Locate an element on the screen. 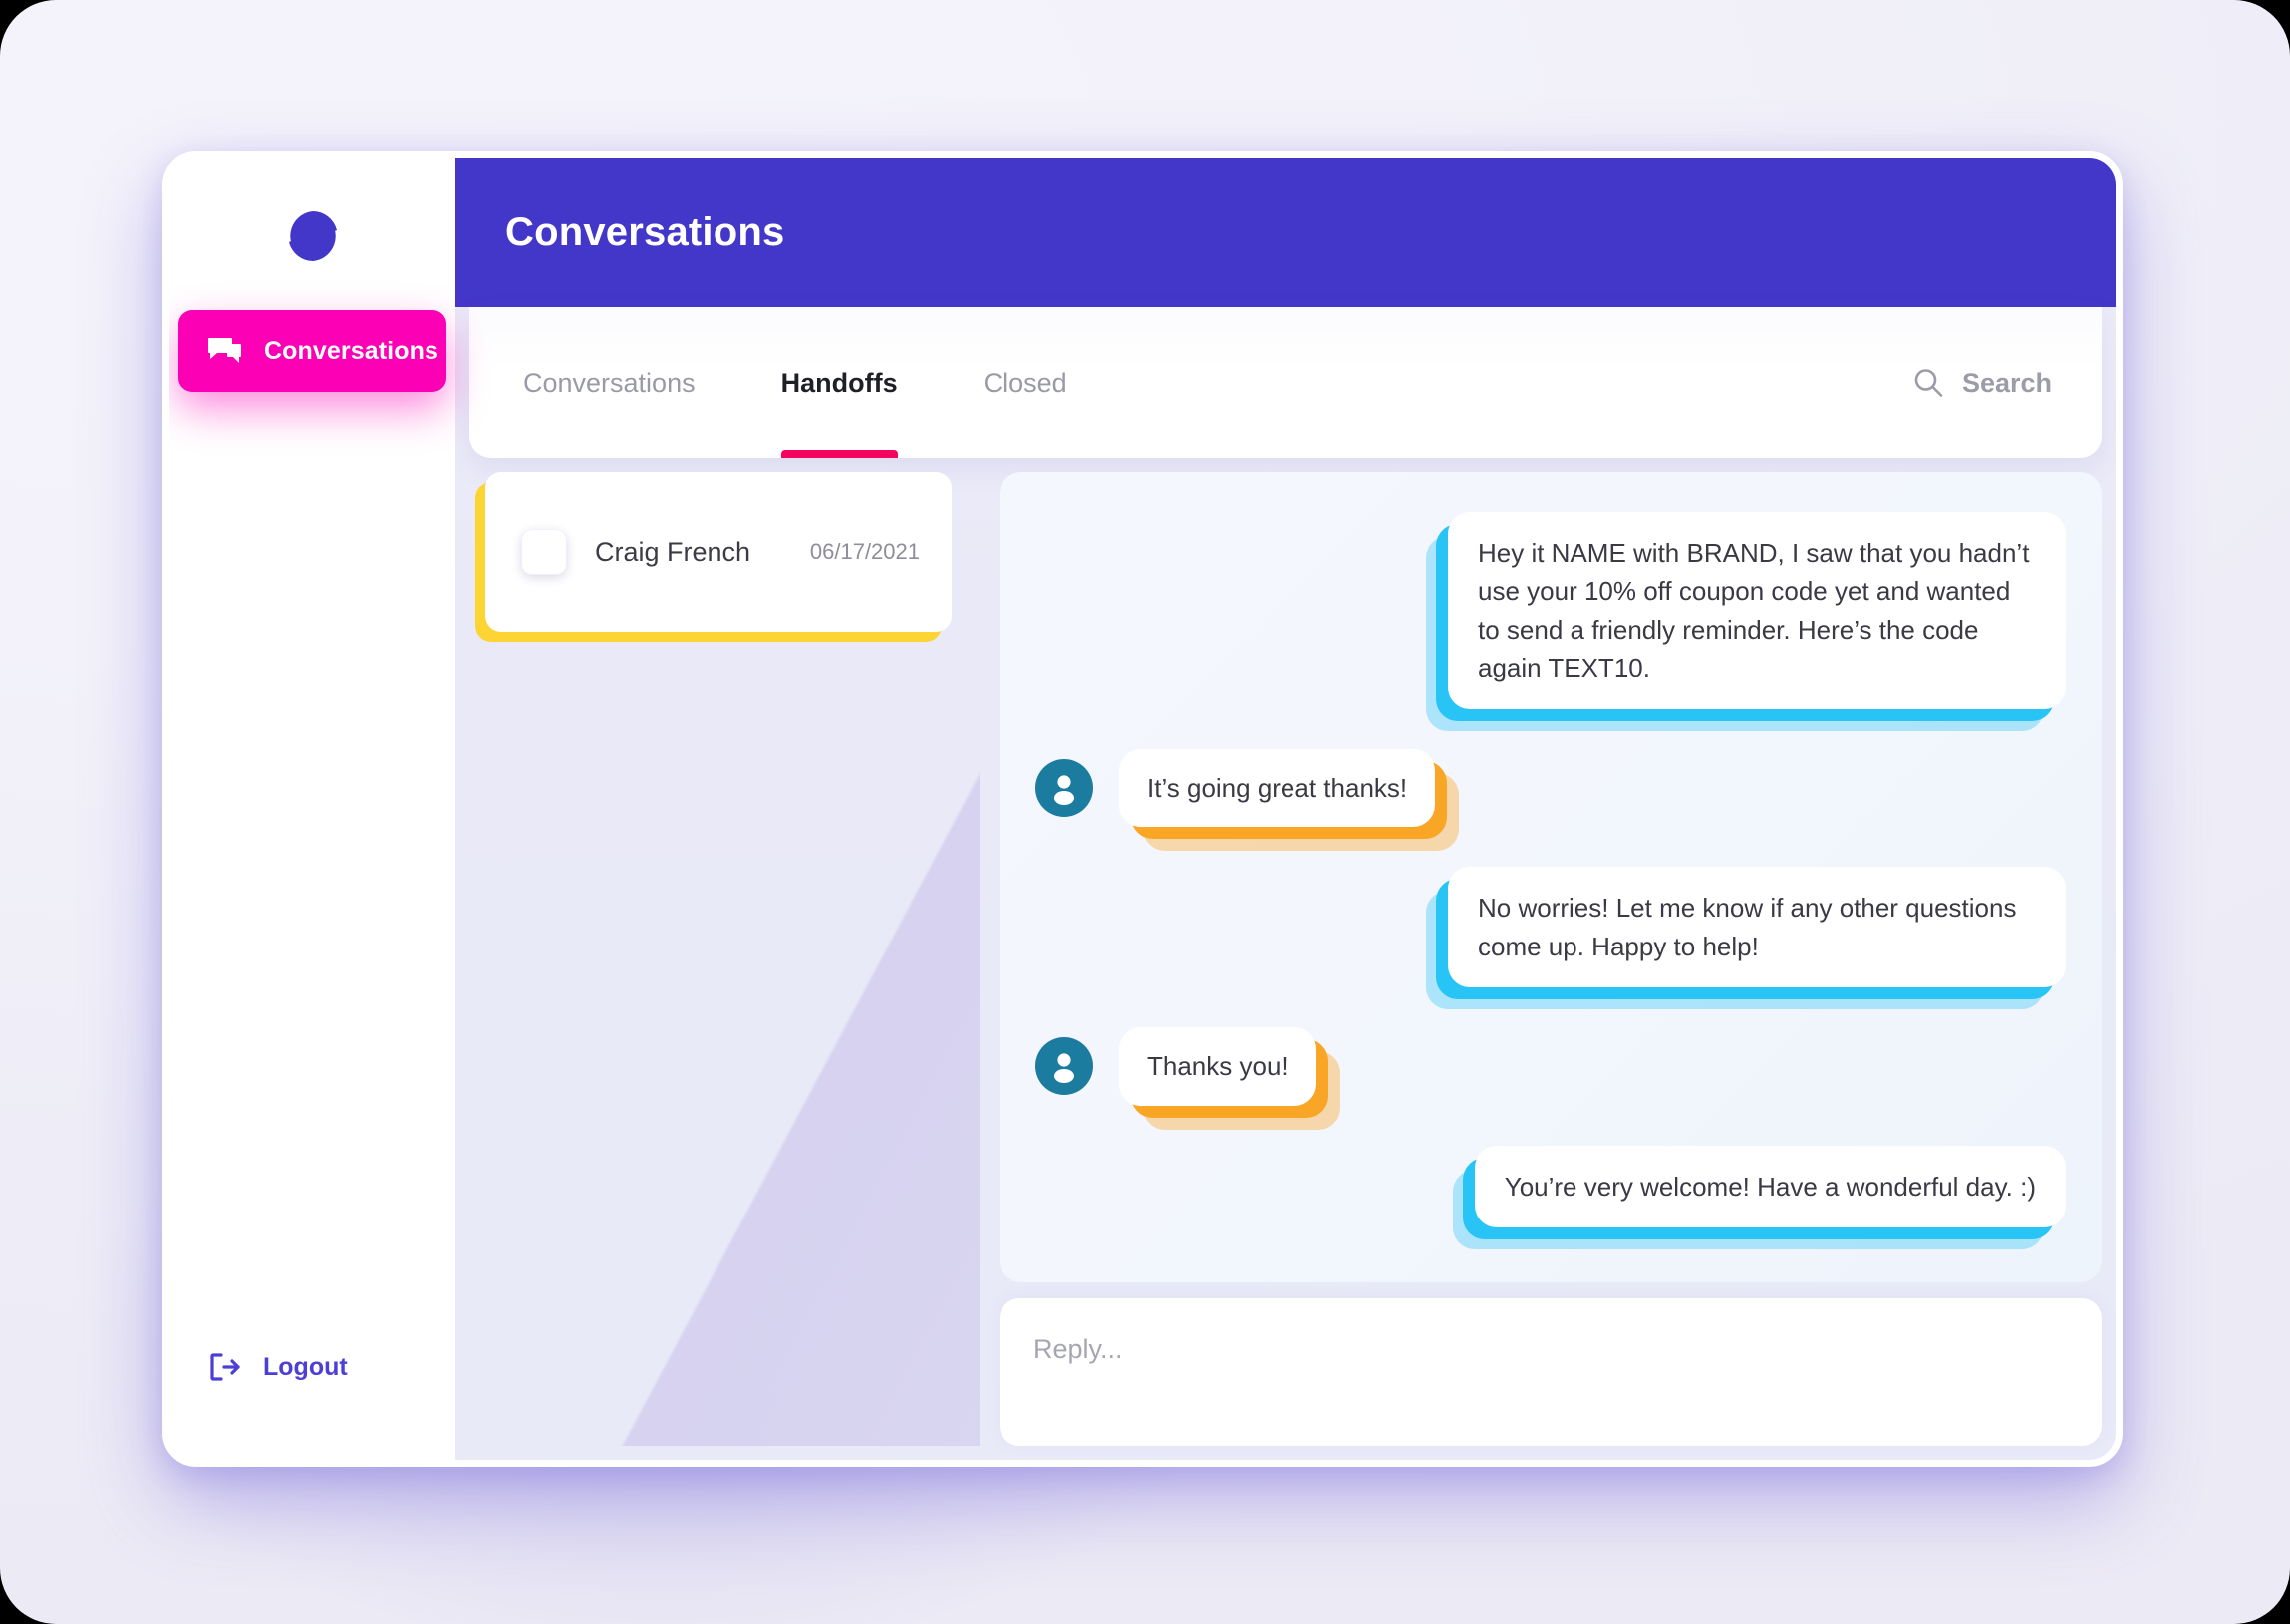  tab-conversations: Conversations is located at coordinates (609, 382).